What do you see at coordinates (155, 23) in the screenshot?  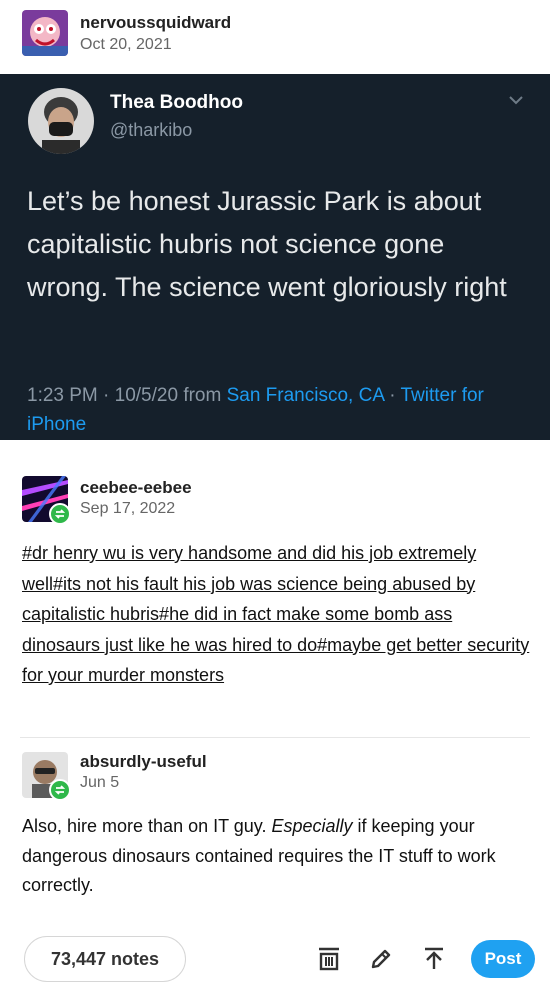 I see `op-username: nervoussquidward` at bounding box center [155, 23].